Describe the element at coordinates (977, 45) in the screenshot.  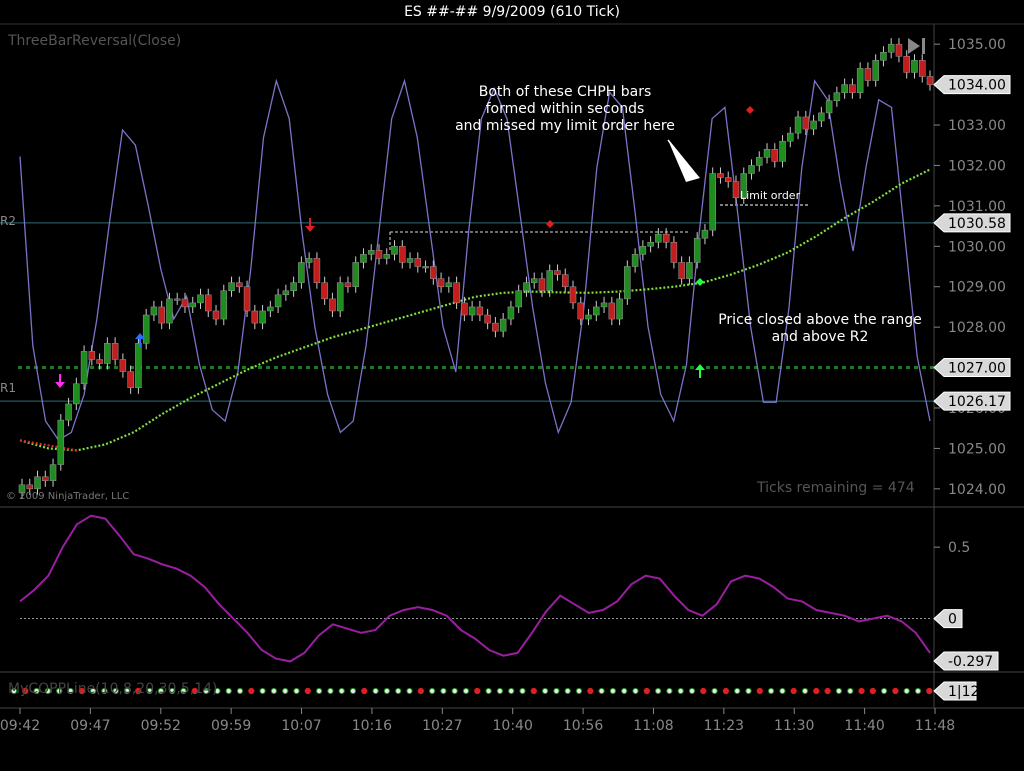
I see `y-tick-label: 1035.00` at that location.